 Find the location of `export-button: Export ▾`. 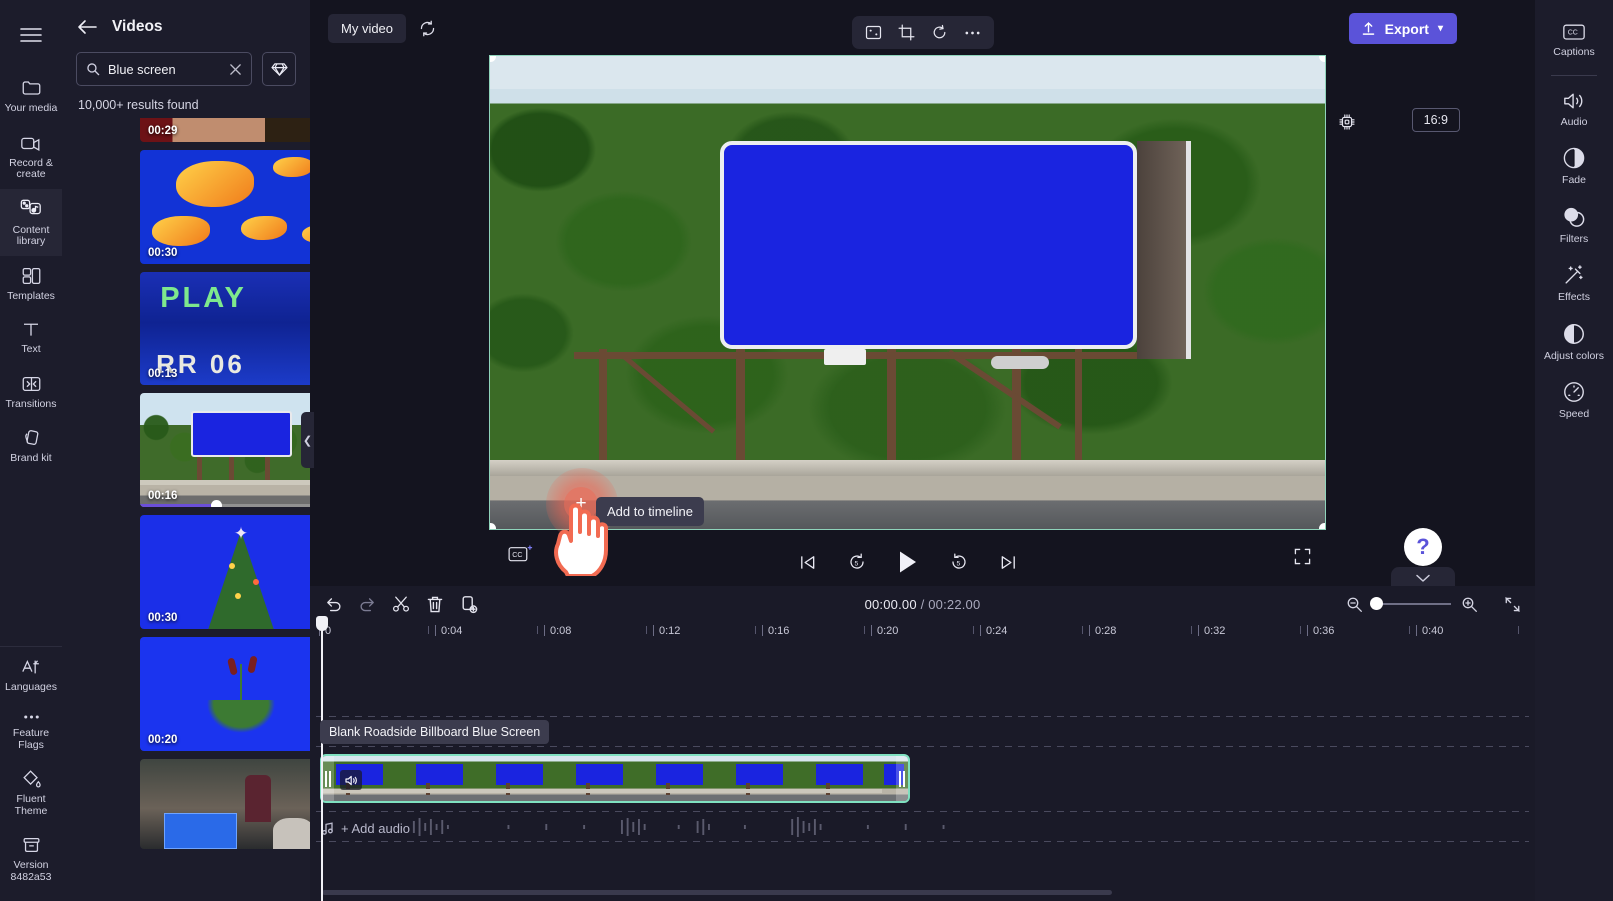

export-button: Export ▾ is located at coordinates (1402, 28).